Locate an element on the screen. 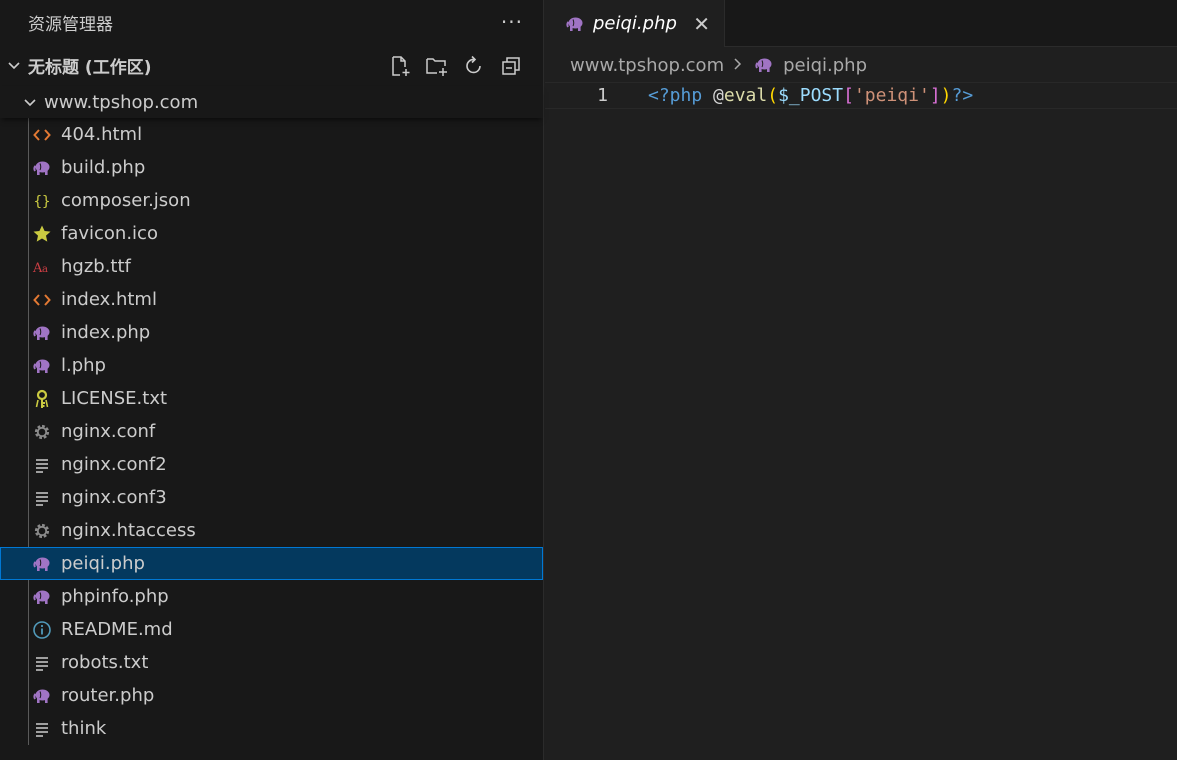 The height and width of the screenshot is (760, 1177). file-name: README.md is located at coordinates (117, 629).